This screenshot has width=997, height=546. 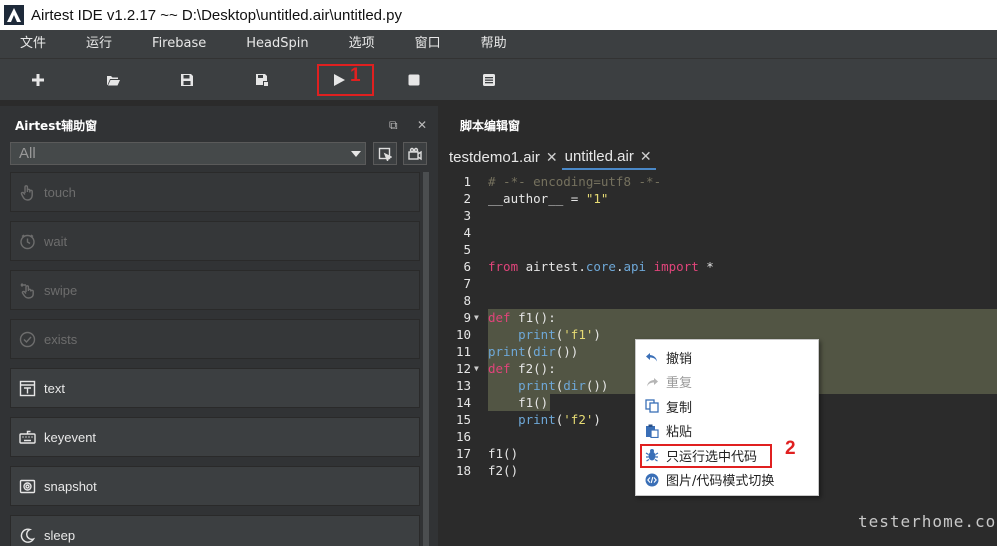 What do you see at coordinates (33, 44) in the screenshot?
I see `menu-file: 文件` at bounding box center [33, 44].